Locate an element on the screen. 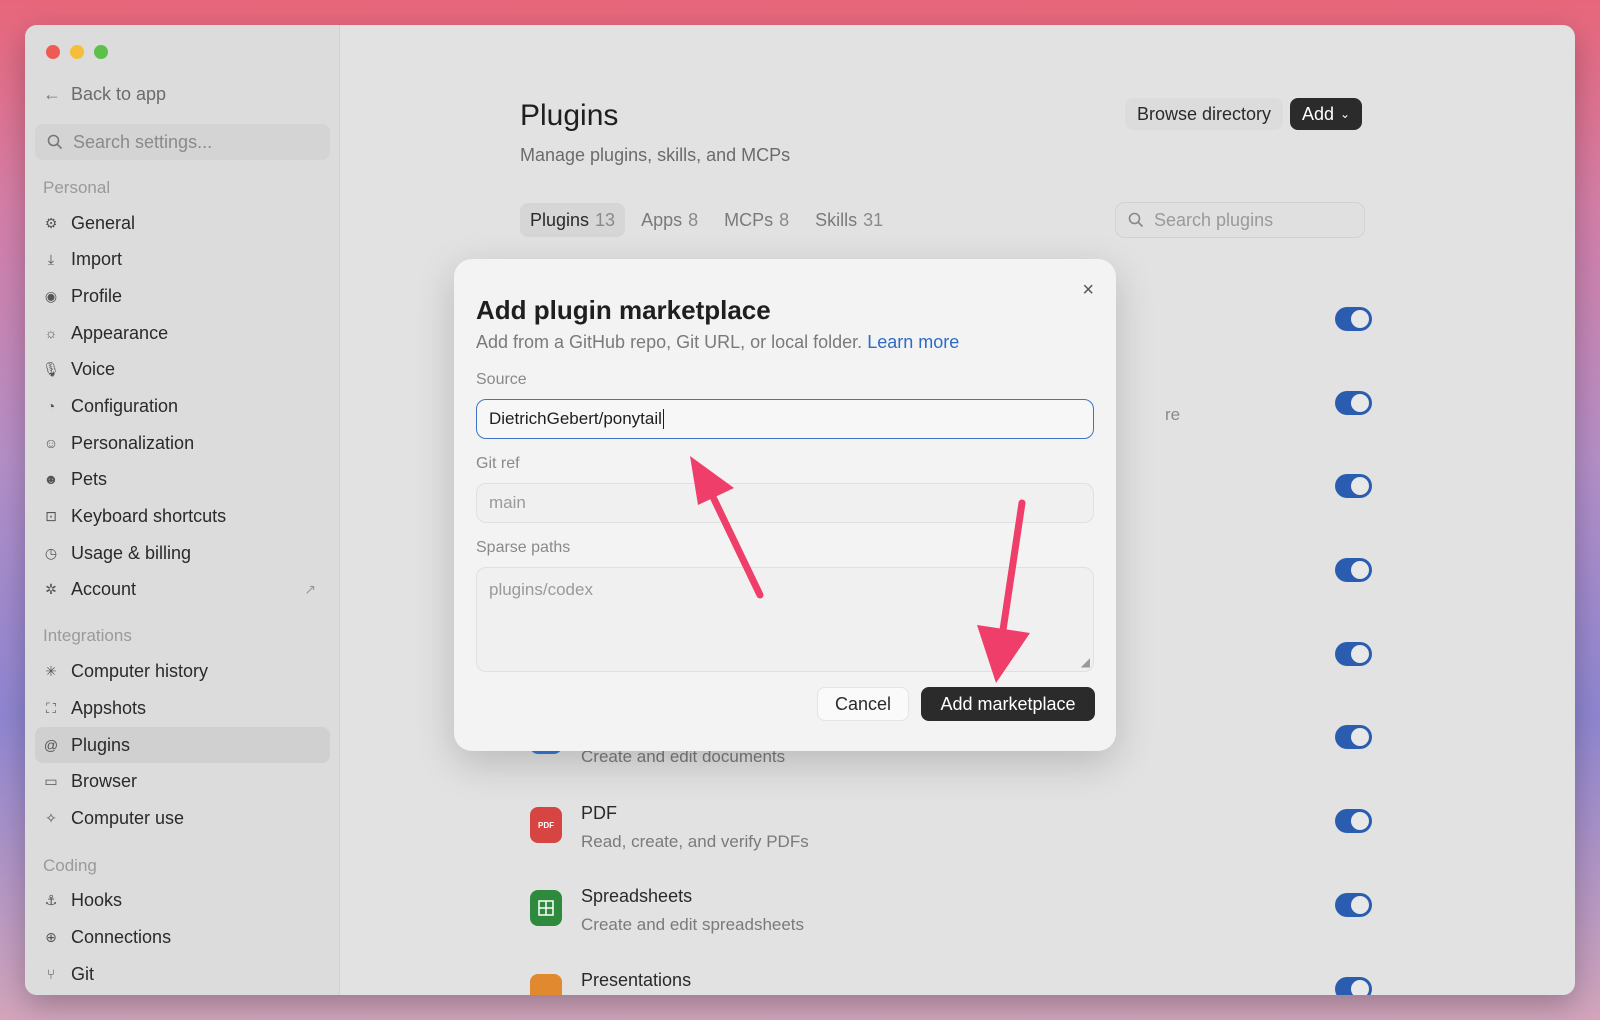  presentation-icon is located at coordinates (546, 984).